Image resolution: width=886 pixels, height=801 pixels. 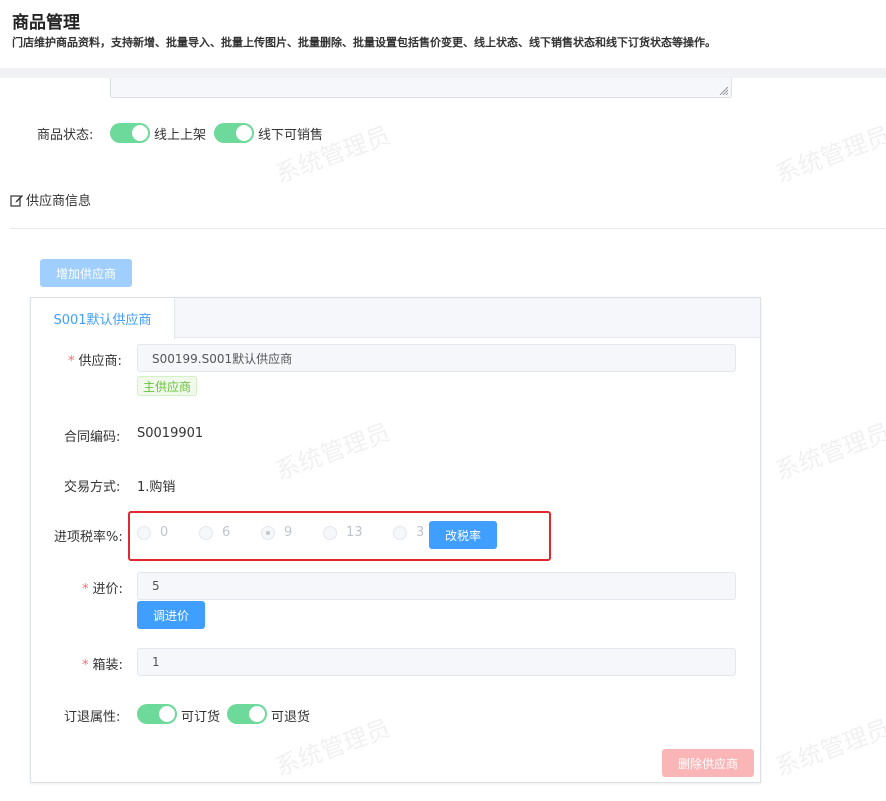 I want to click on contract-code-value: S0019901, so click(x=170, y=433).